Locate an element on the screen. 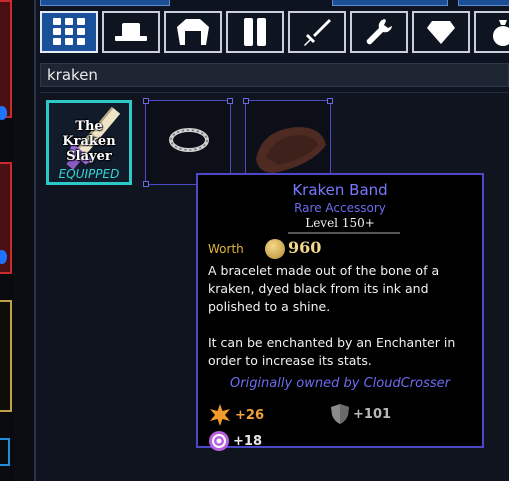 The width and height of the screenshot is (509, 481). coin-icon is located at coordinates (275, 249).